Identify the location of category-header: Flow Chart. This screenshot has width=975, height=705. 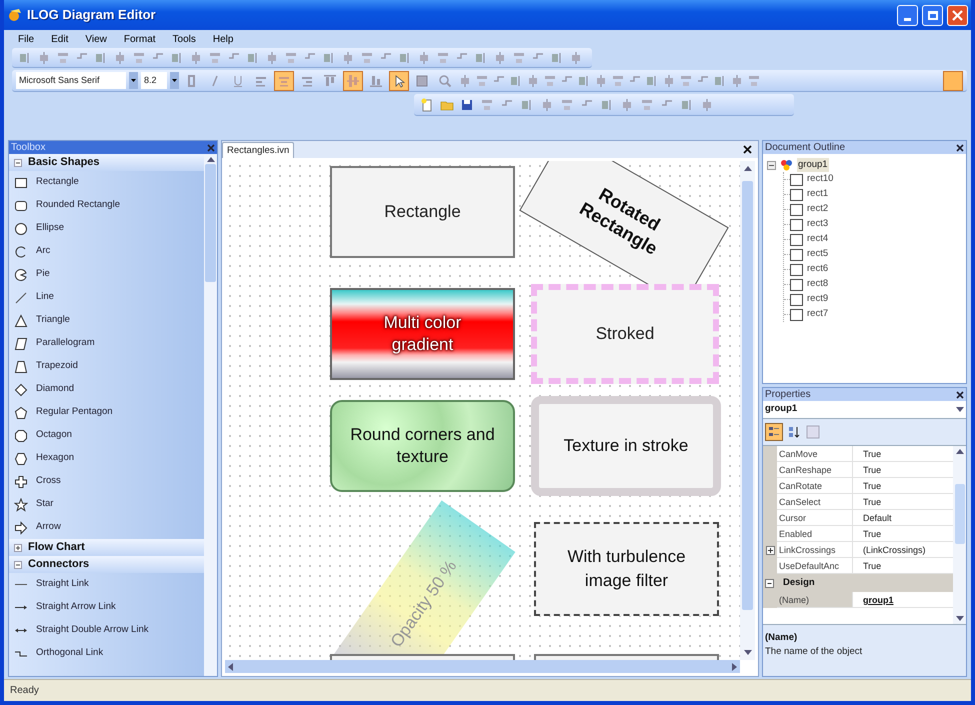
(106, 547).